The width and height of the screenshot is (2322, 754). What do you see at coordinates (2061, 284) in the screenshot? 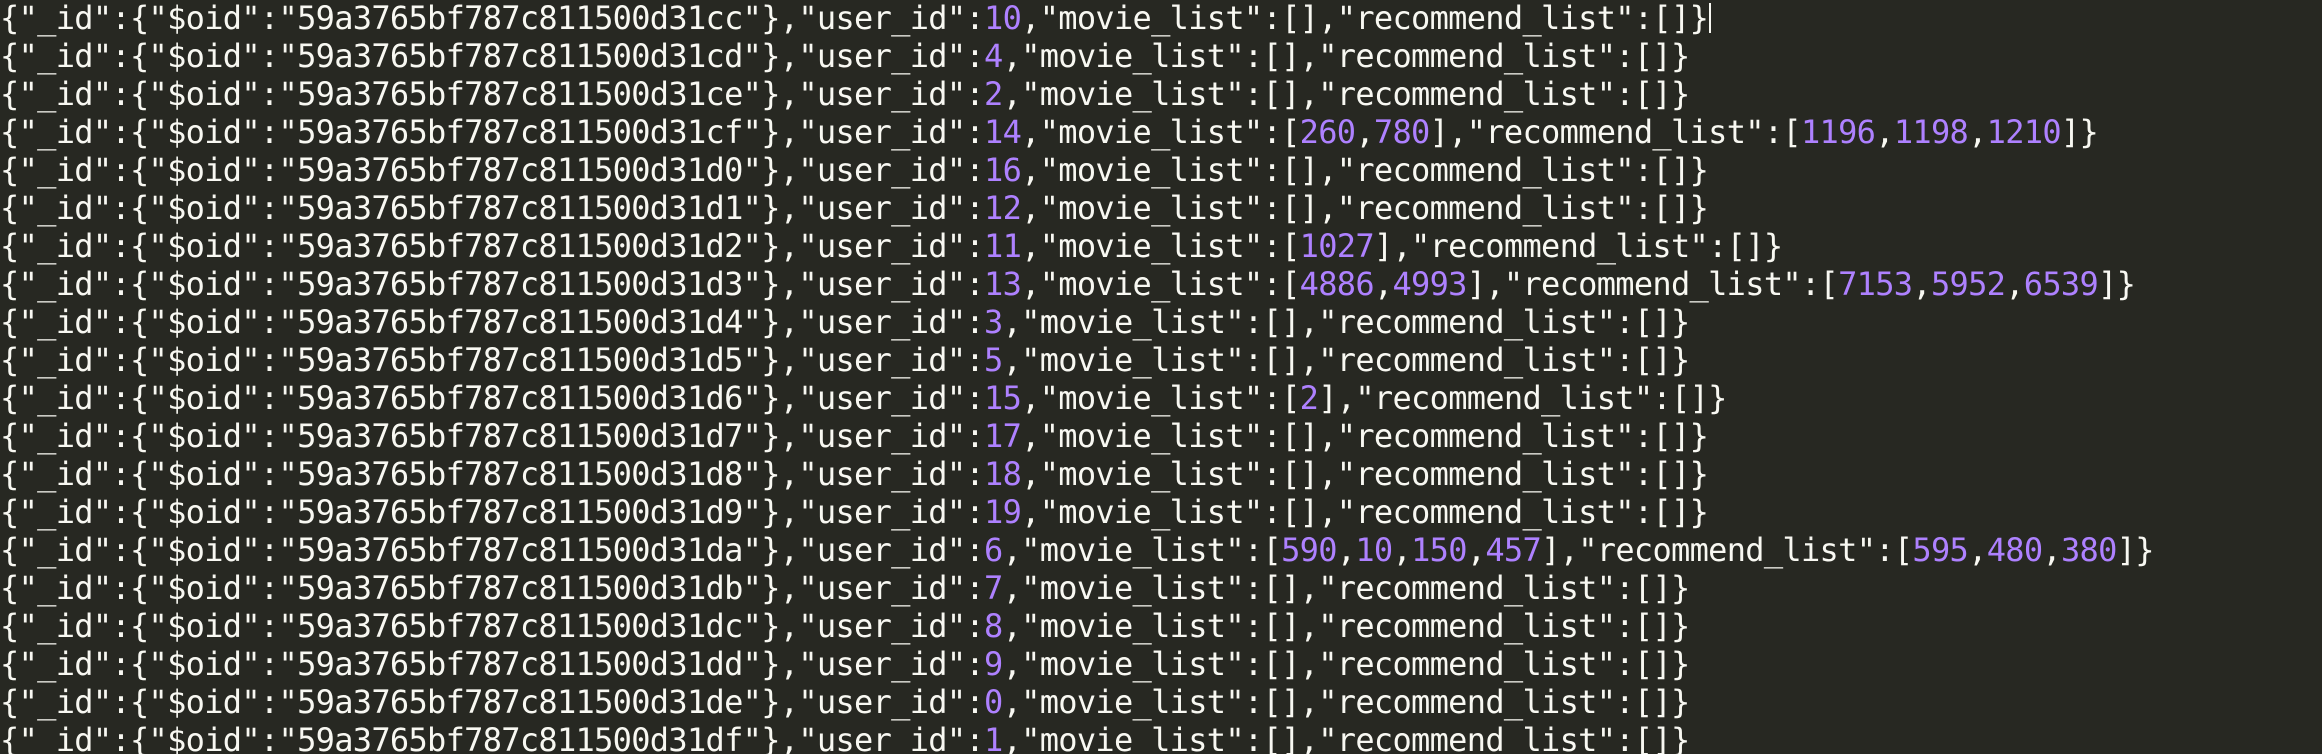
I see `recommend-id-value: 6539` at bounding box center [2061, 284].